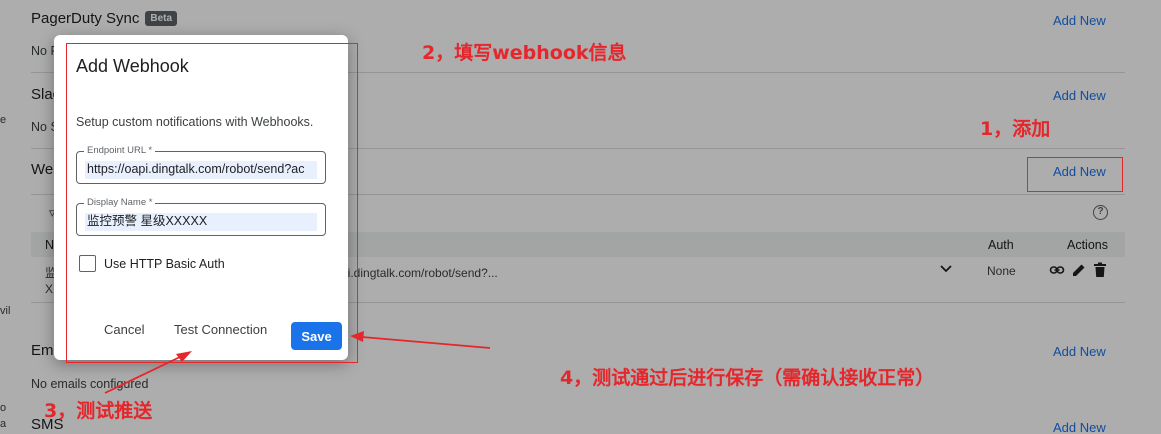 This screenshot has height=434, width=1161. Describe the element at coordinates (747, 378) in the screenshot. I see `annotation-step4: 4，测试通过后进行保存（需确认接收正常）` at that location.